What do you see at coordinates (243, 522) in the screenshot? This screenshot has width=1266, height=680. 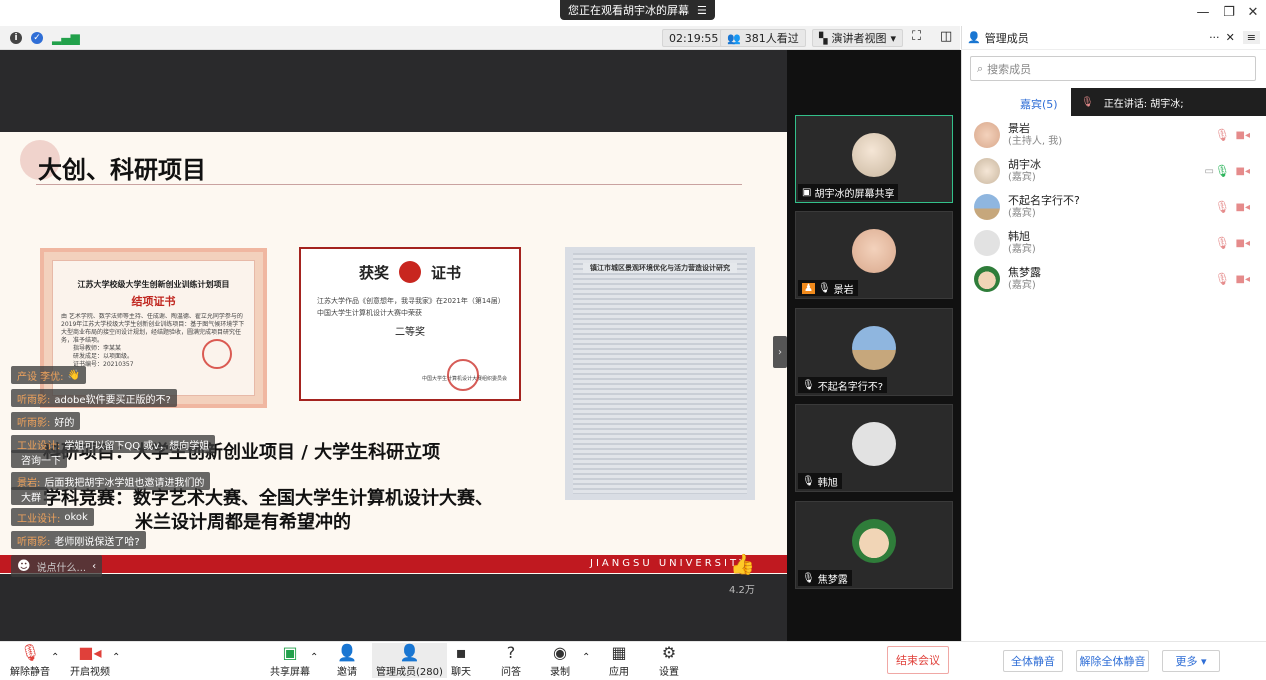 I see `slide-text-competition-cont: 米兰设计周都是有希望冲的` at bounding box center [243, 522].